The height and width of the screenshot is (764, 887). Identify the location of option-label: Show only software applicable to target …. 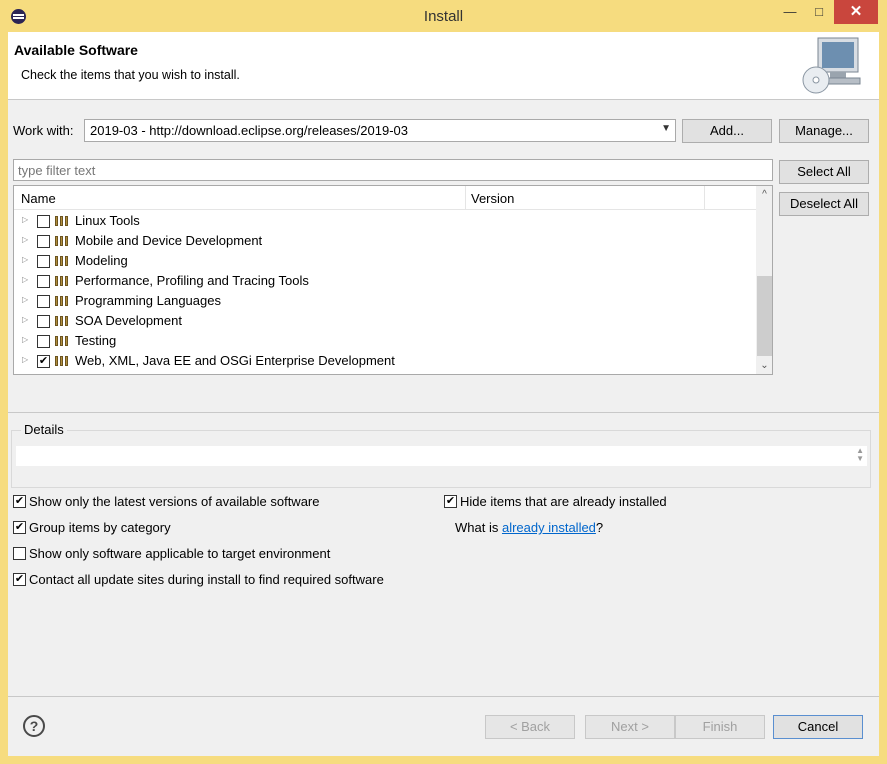
(180, 553).